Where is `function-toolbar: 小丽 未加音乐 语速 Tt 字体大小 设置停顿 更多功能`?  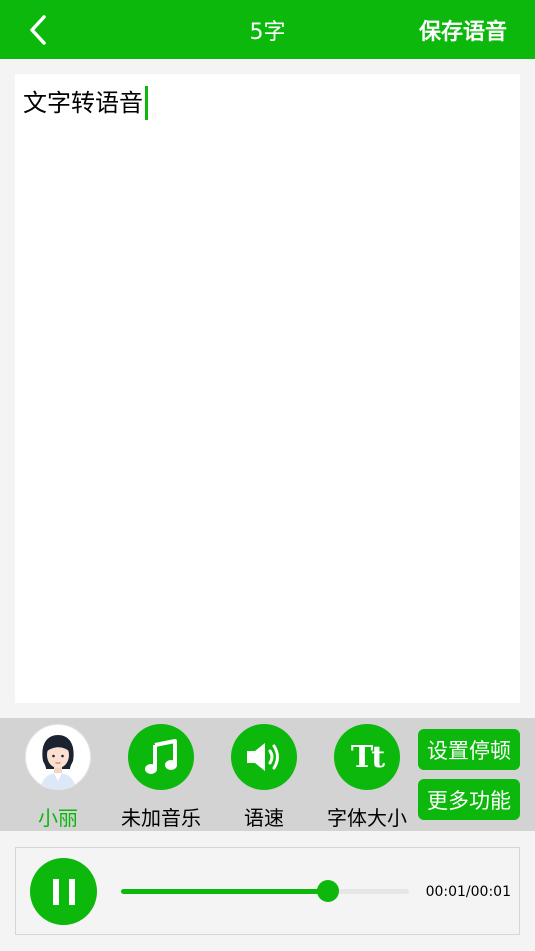 function-toolbar: 小丽 未加音乐 语速 Tt 字体大小 设置停顿 更多功能 is located at coordinates (267, 774).